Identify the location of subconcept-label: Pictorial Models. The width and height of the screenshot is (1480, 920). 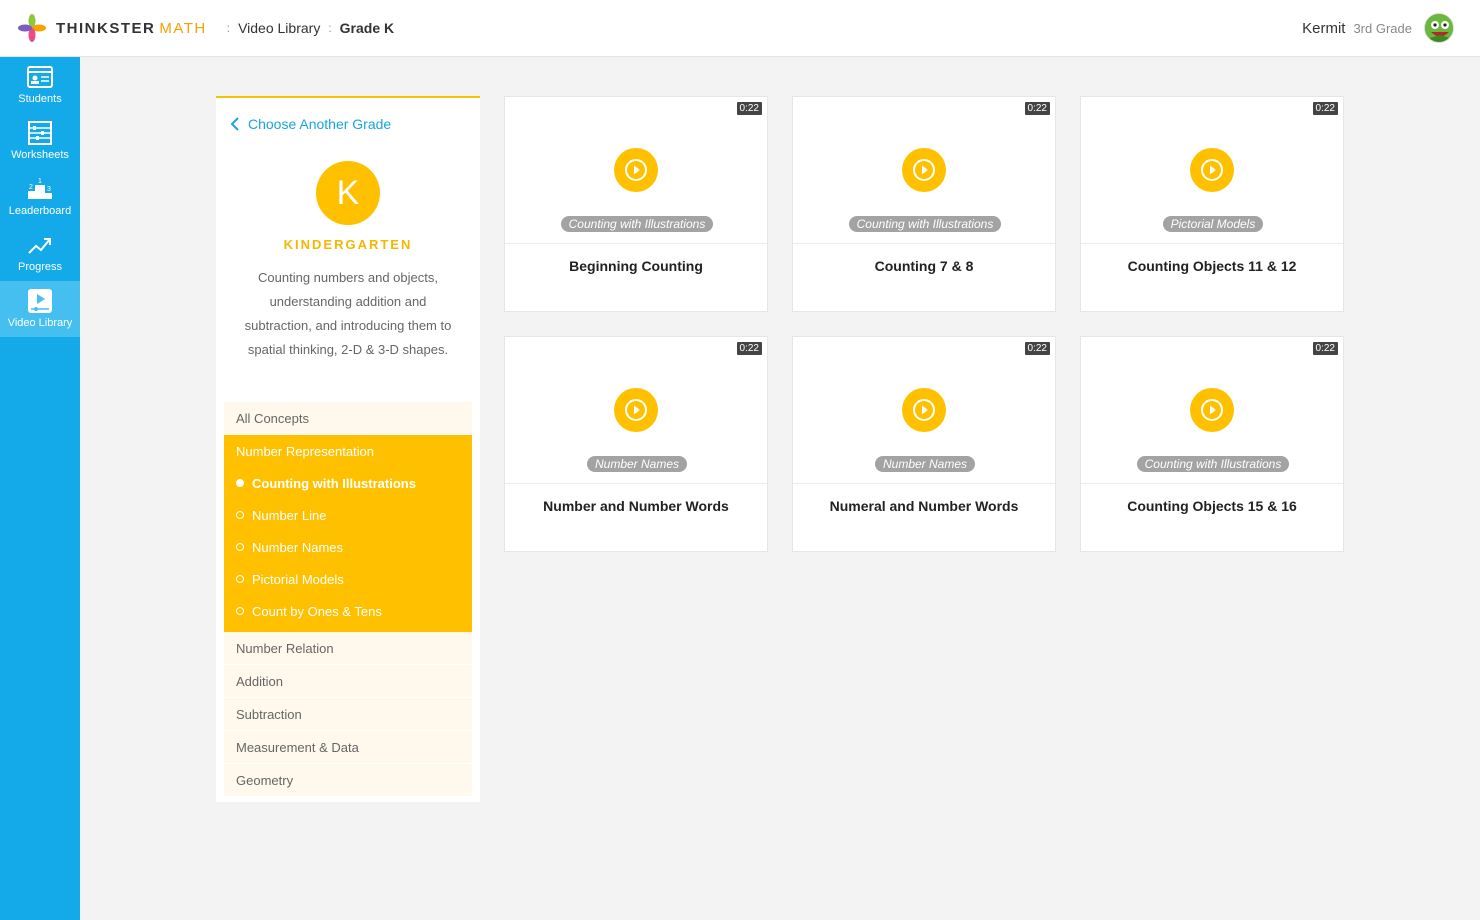
(298, 579).